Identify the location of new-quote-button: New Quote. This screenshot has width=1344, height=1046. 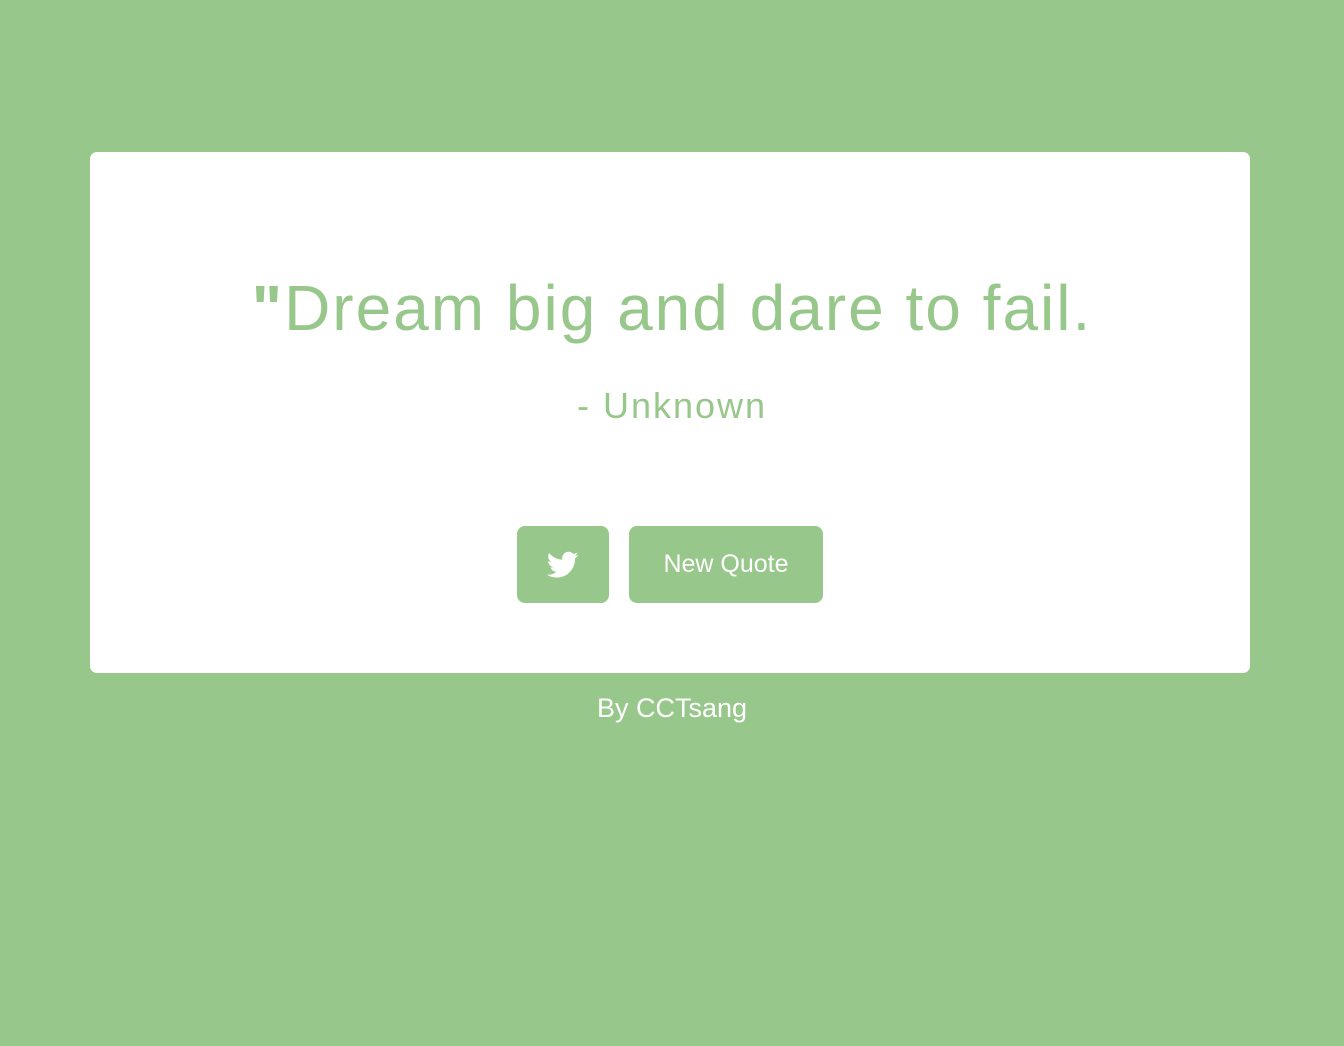
(726, 564).